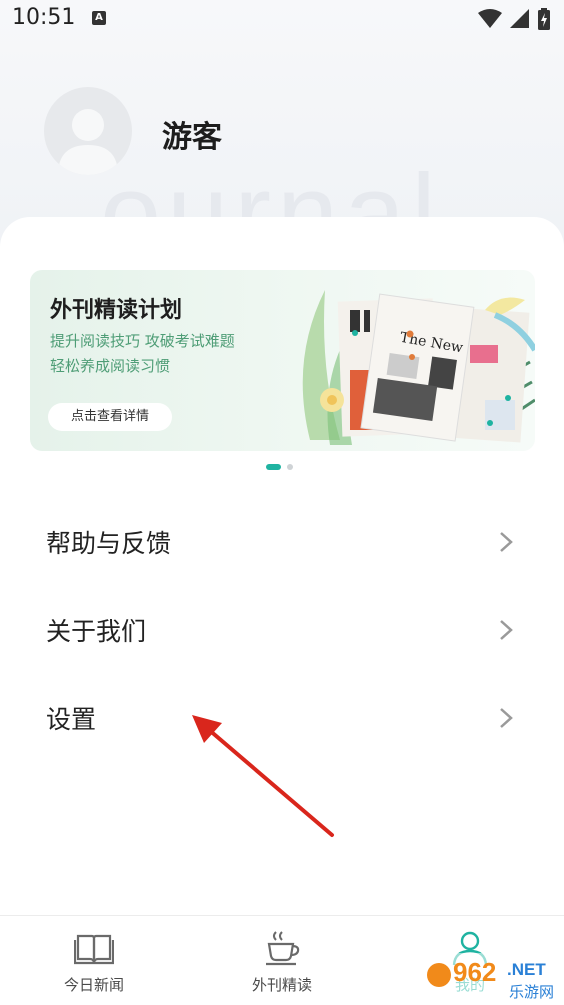  What do you see at coordinates (490, 18) in the screenshot?
I see `wifi-icon` at bounding box center [490, 18].